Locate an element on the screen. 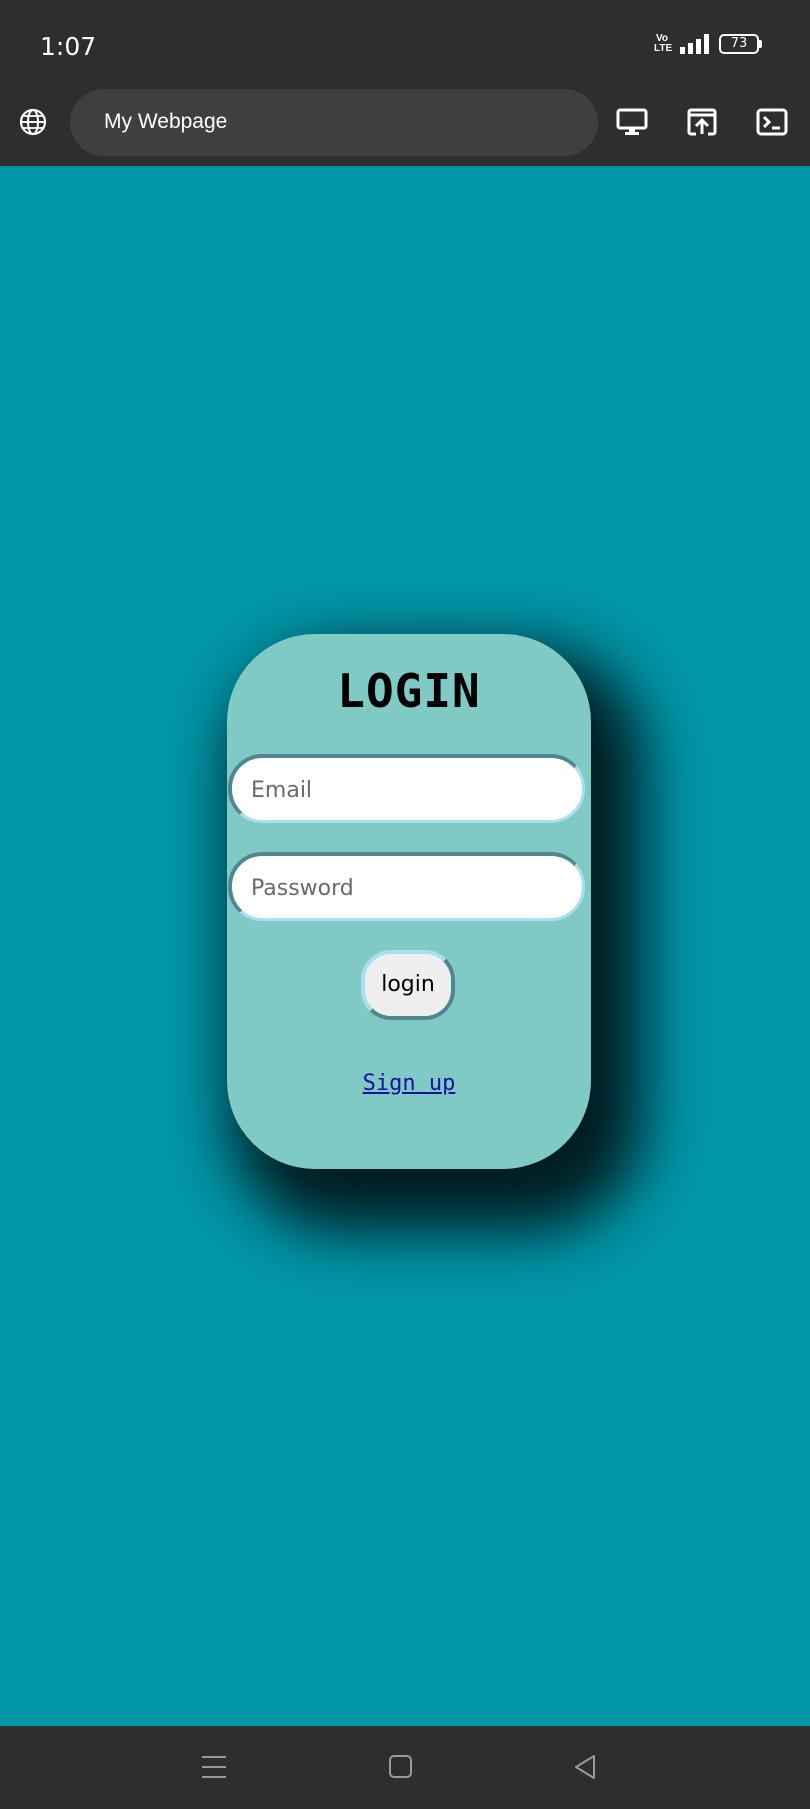 The width and height of the screenshot is (810, 1809). globe-icon is located at coordinates (33, 122).